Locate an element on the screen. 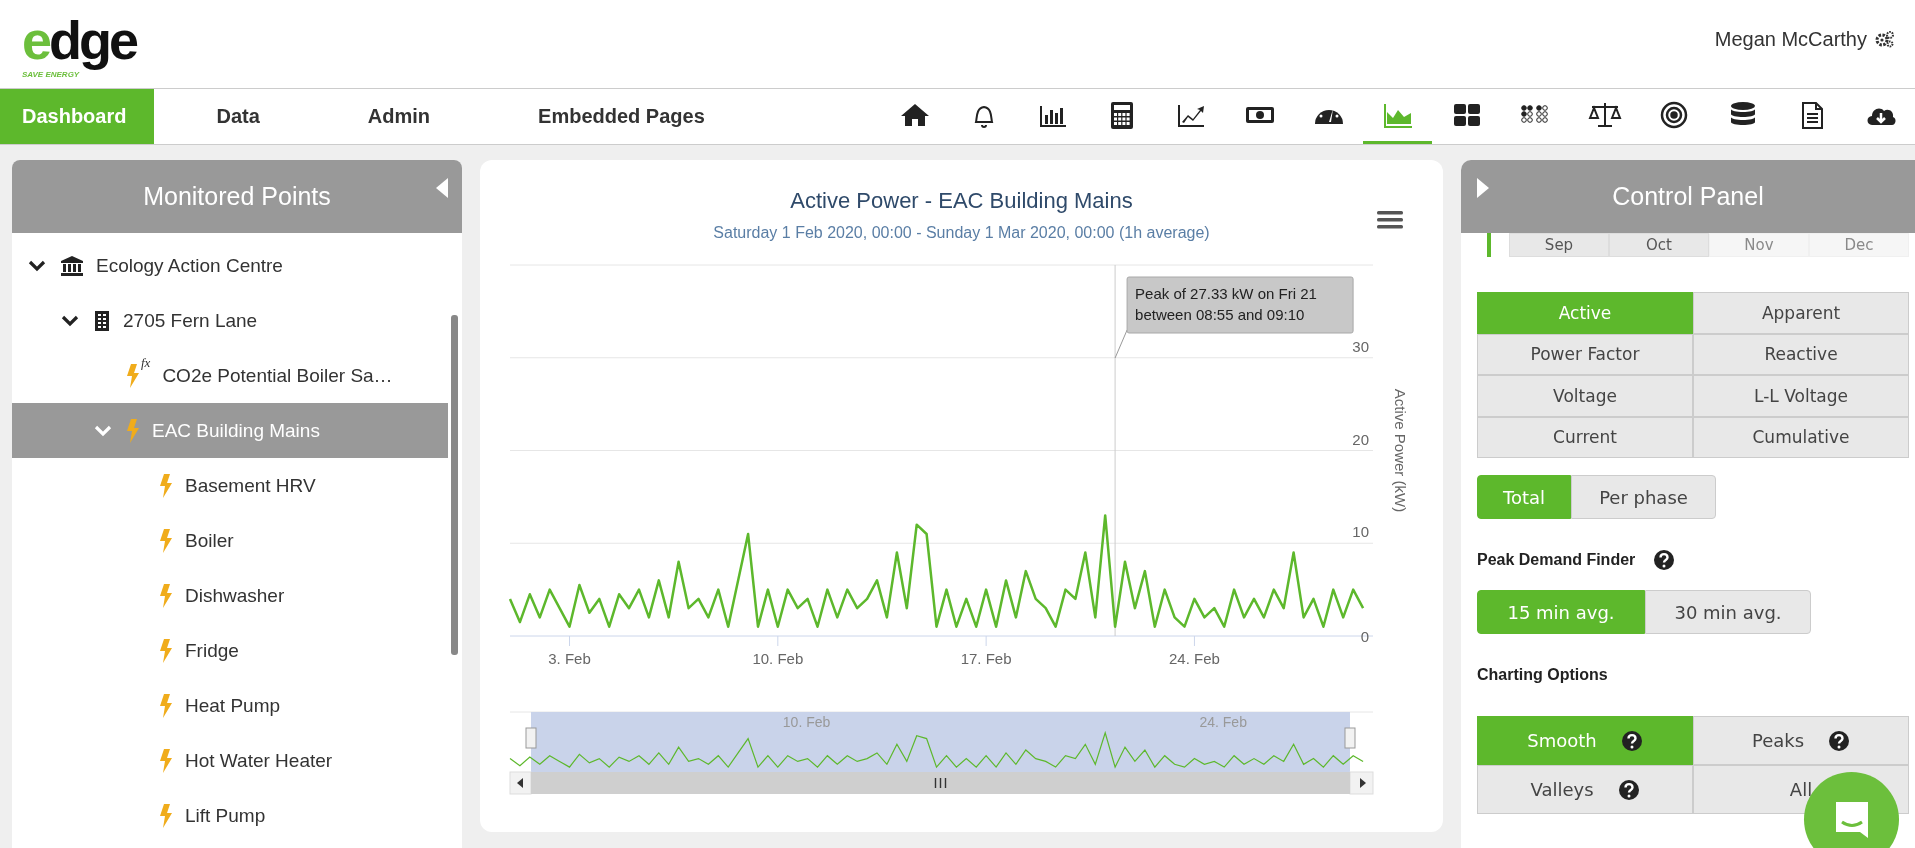 Image resolution: width=1915 pixels, height=848 pixels. phase-button: Per phase is located at coordinates (1643, 497).